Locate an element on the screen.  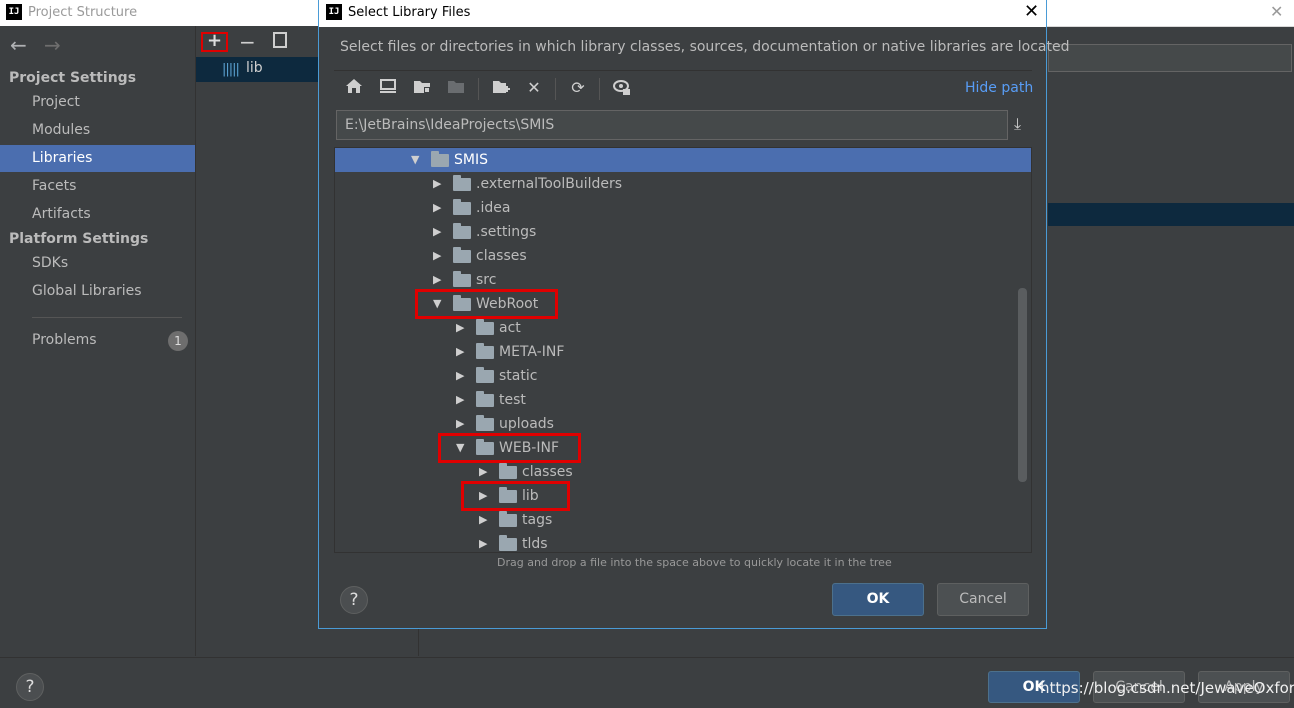
delete-icon: ✕ is located at coordinates (534, 88).